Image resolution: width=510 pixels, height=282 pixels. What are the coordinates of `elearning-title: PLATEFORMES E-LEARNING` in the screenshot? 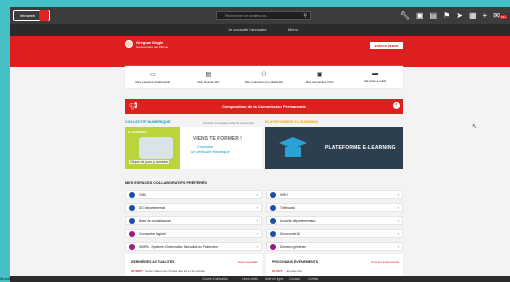 It's located at (292, 122).